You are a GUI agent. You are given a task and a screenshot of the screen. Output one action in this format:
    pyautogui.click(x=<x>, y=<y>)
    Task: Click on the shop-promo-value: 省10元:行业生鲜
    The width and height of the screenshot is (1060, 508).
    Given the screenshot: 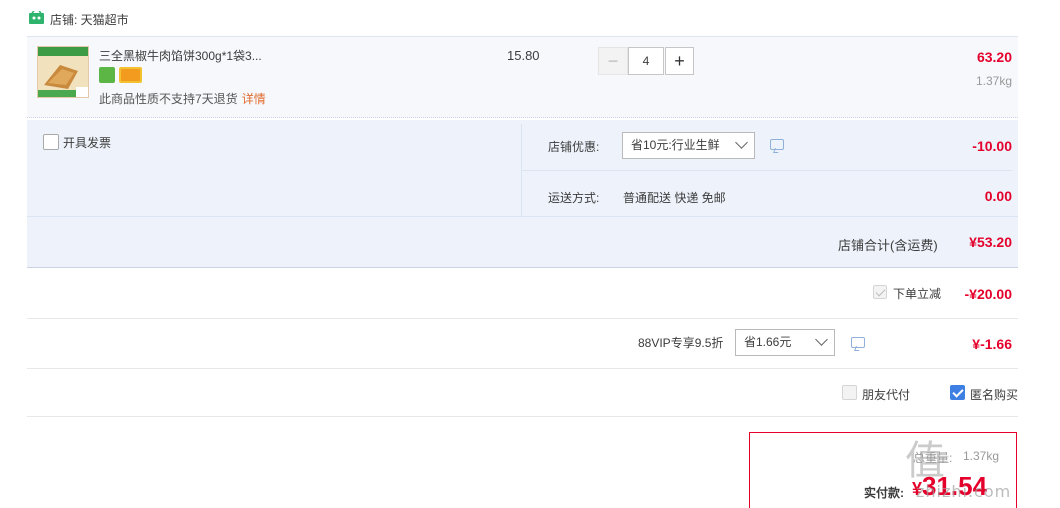 What is the action you would take?
    pyautogui.click(x=675, y=145)
    